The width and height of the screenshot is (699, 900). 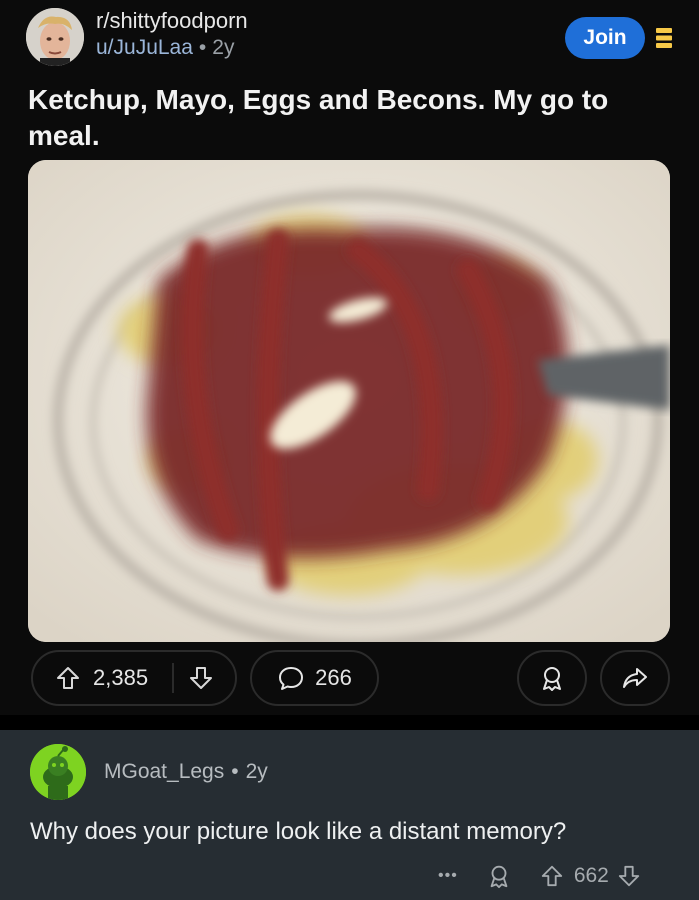 I want to click on comment-bubble-icon, so click(x=291, y=678).